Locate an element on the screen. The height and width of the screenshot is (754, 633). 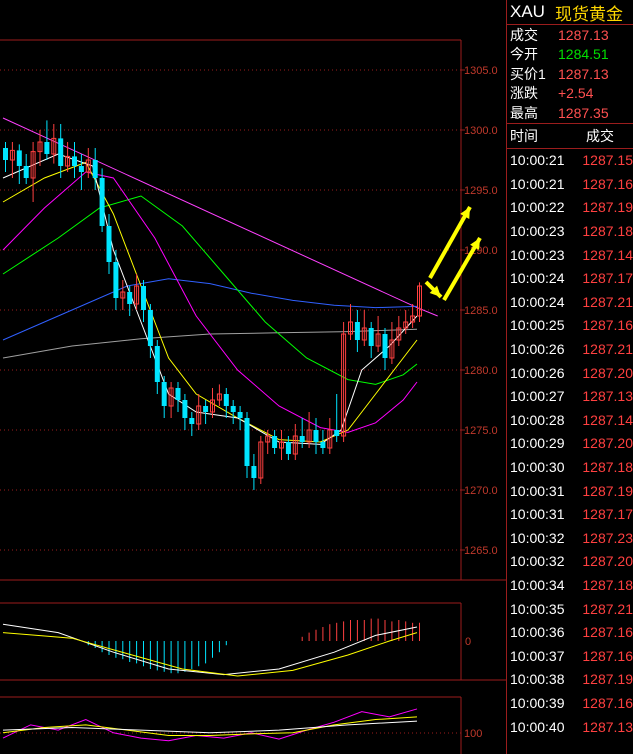
tick-time: 10:00:30 is located at coordinates (537, 467).